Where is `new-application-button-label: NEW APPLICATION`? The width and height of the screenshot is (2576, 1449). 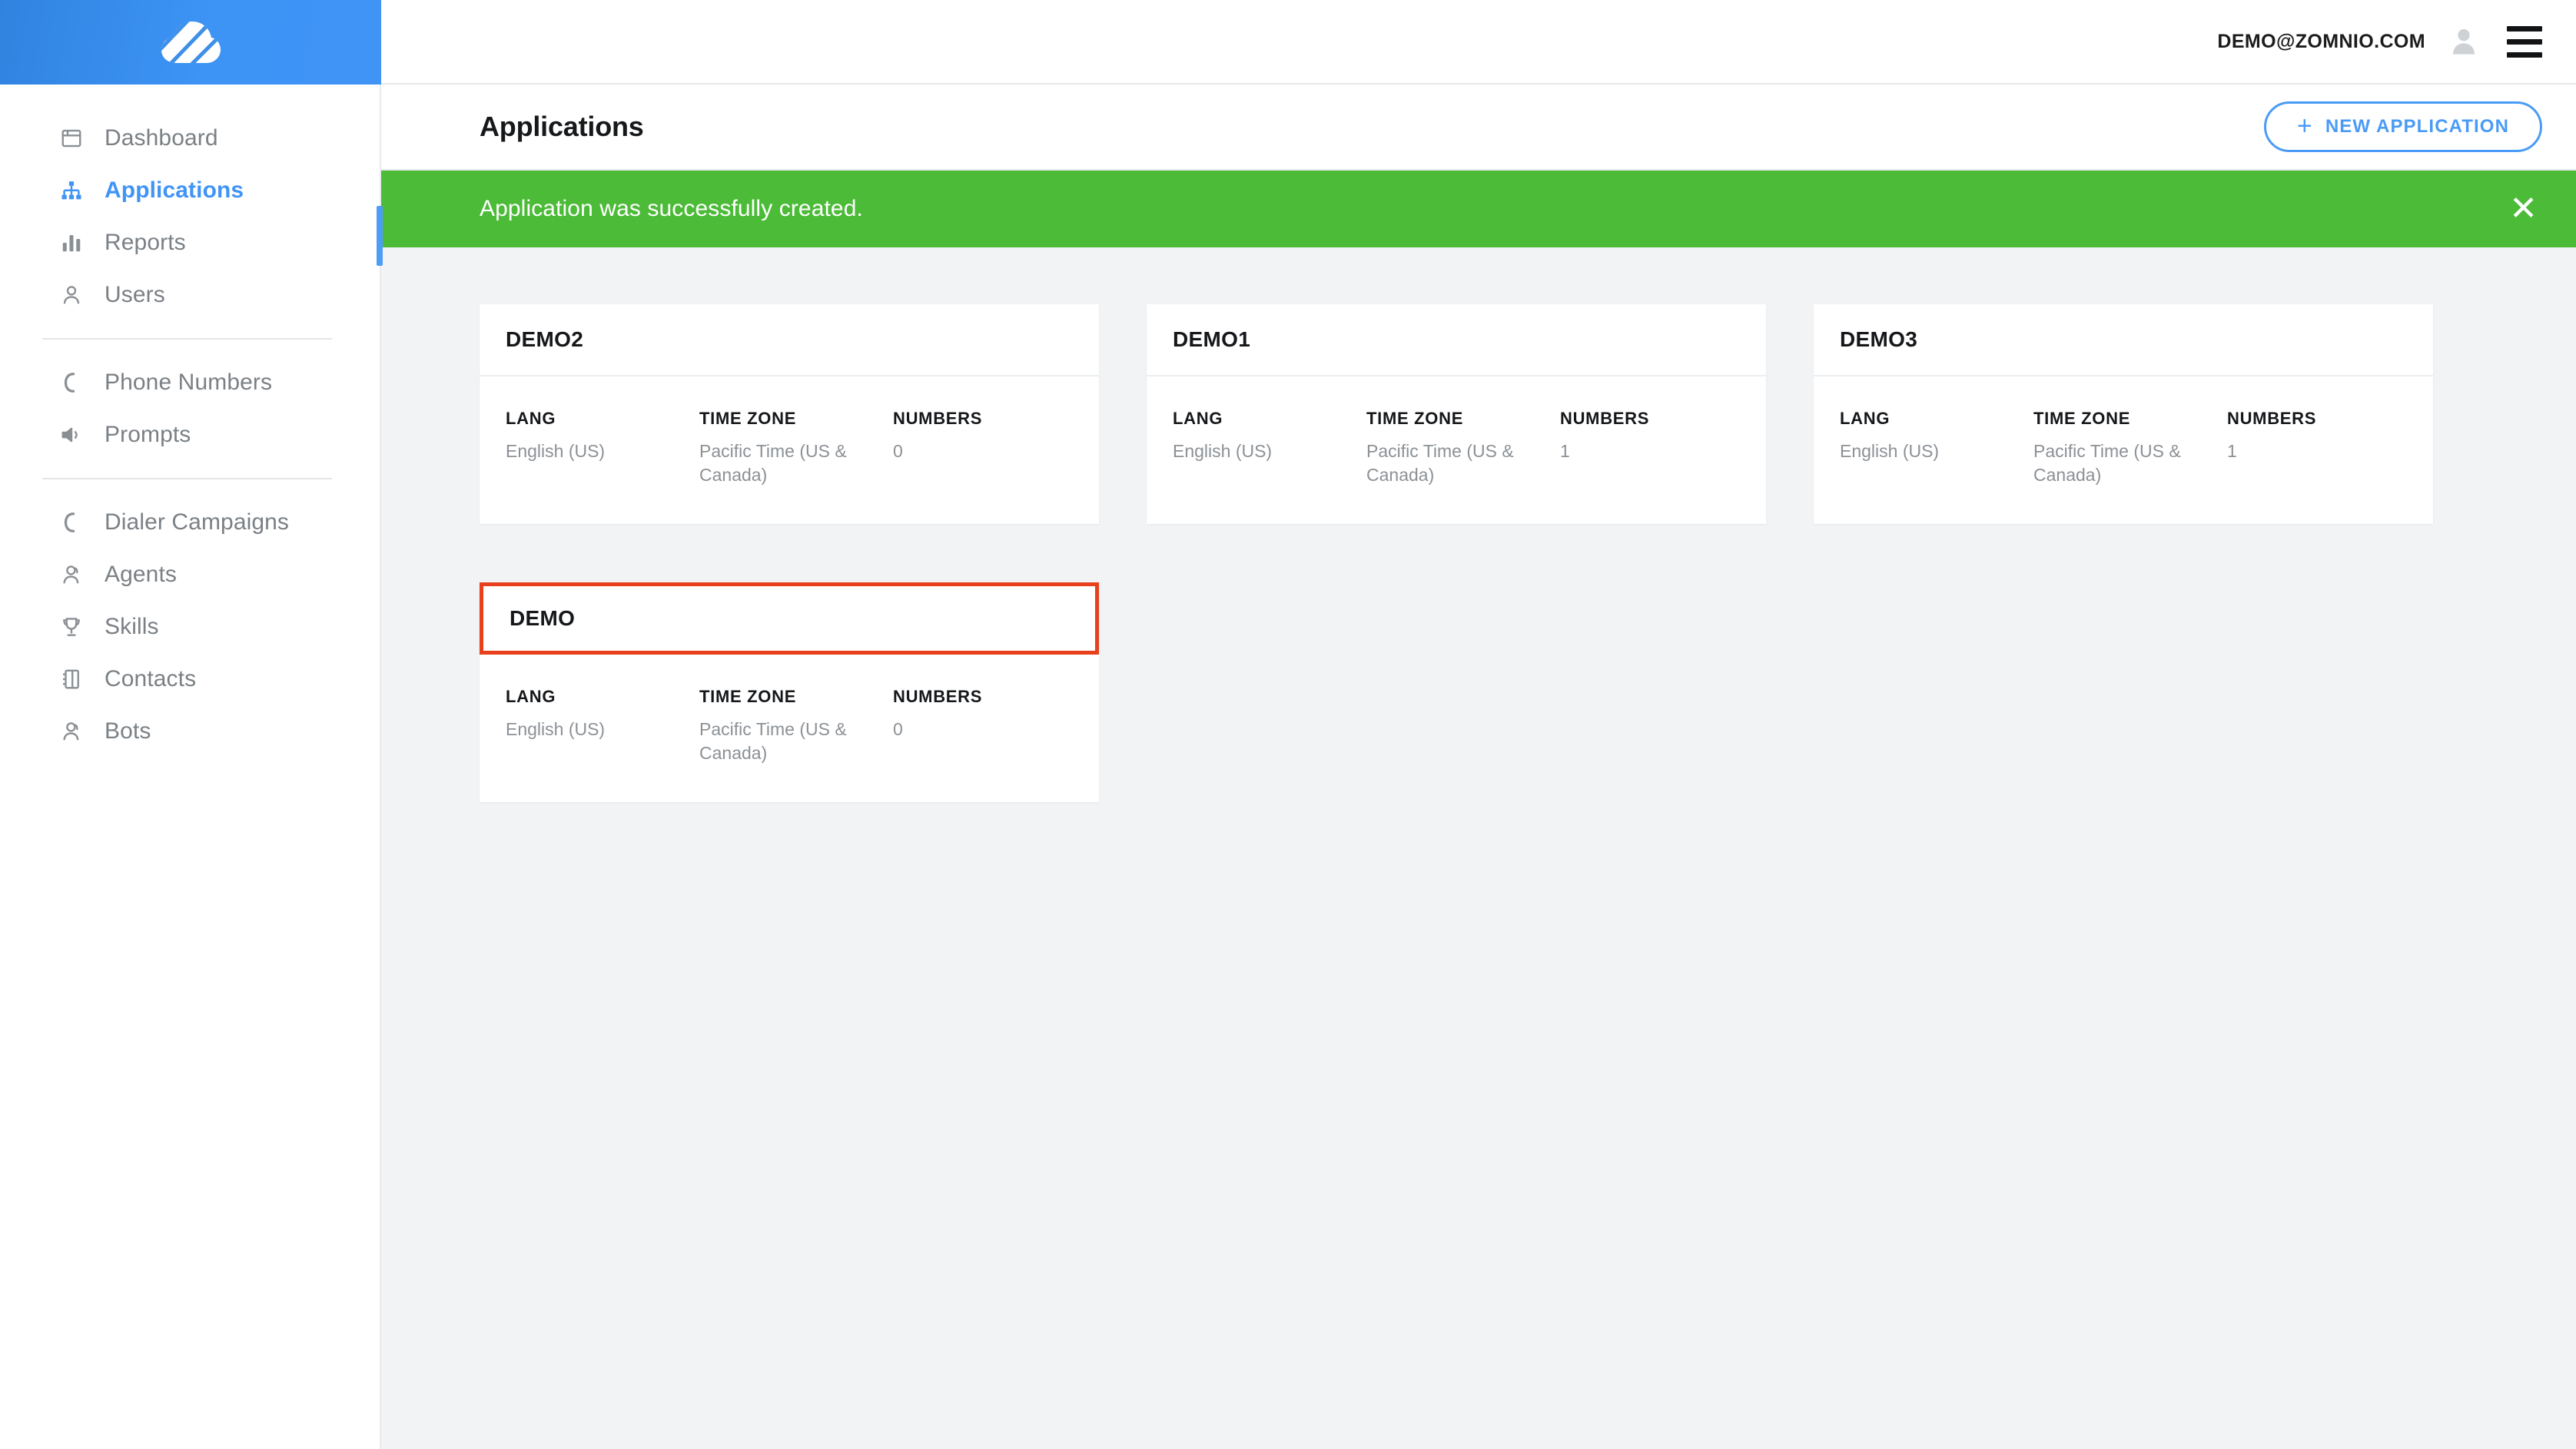
new-application-button-label: NEW APPLICATION is located at coordinates (2417, 126).